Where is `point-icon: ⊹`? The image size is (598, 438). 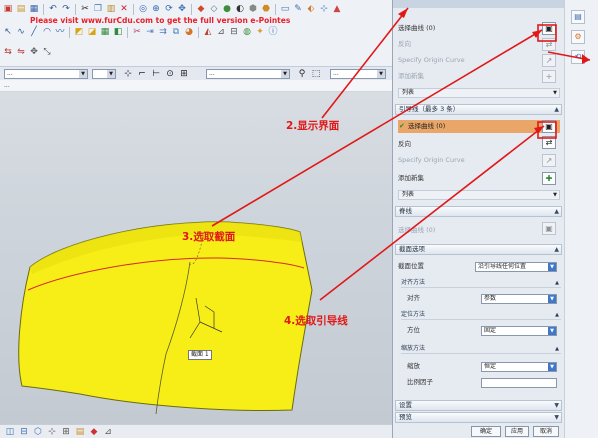 point-icon: ⊹ is located at coordinates (324, 9).